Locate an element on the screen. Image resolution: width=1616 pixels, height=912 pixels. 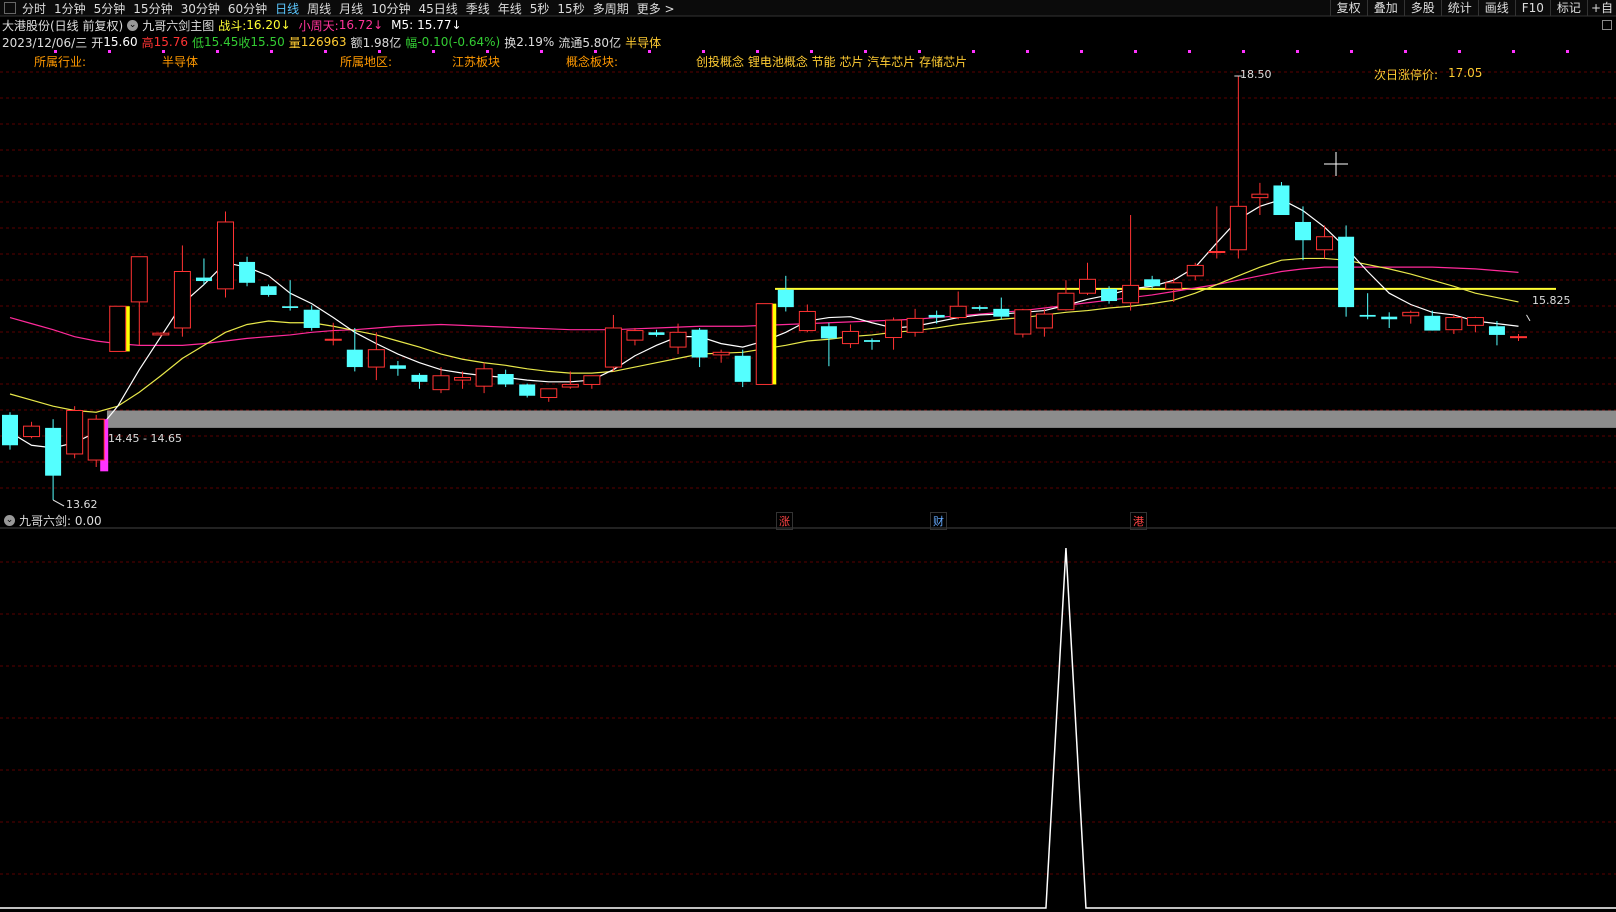
indicator-dropdown-icon: ⌄ is located at coordinates (9, 520).